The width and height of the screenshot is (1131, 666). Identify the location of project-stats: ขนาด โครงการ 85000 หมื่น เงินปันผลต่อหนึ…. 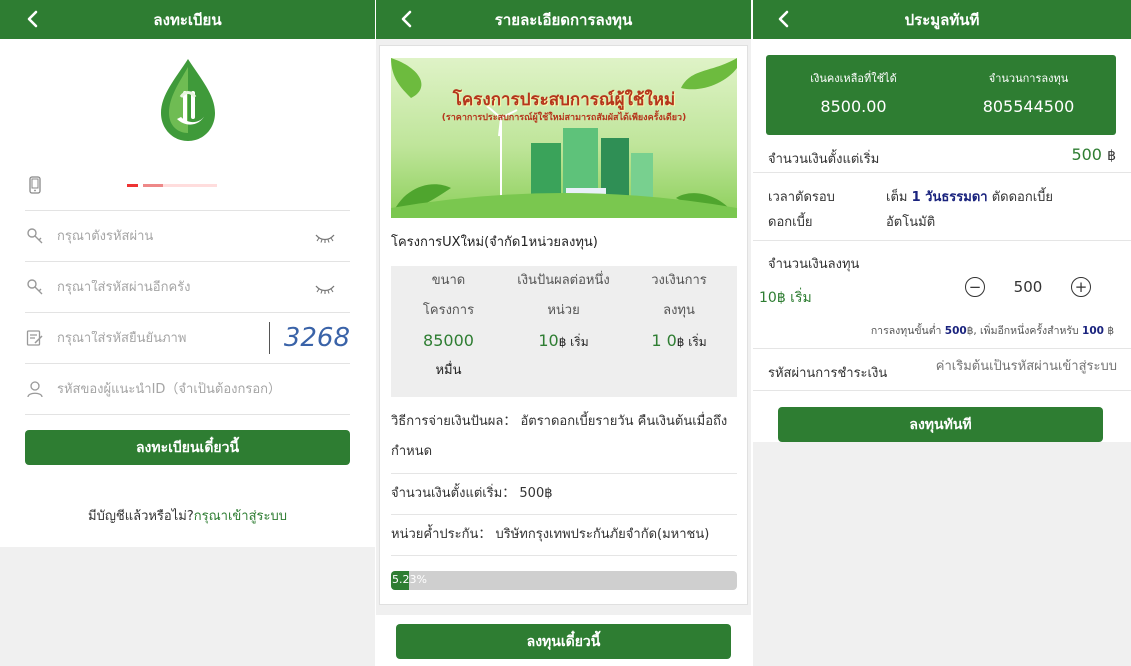
(564, 331).